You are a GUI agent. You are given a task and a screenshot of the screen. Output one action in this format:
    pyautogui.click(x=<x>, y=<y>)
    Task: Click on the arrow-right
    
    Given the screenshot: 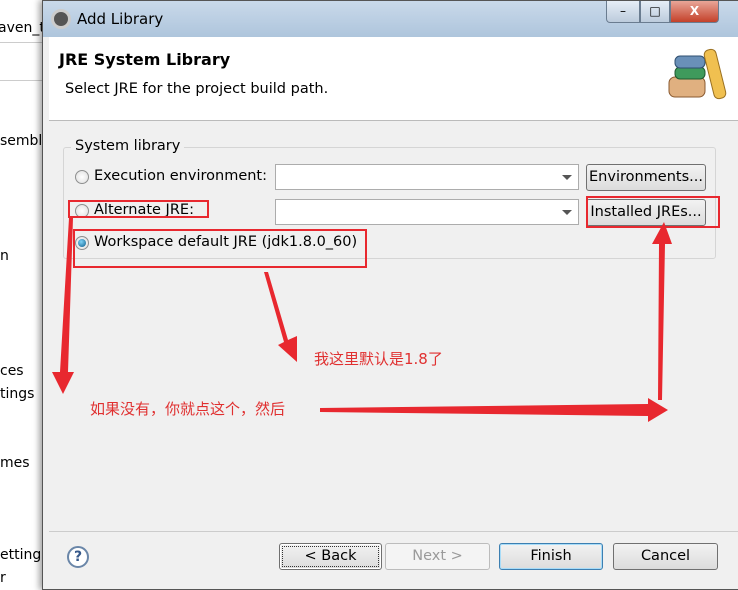 What is the action you would take?
    pyautogui.click(x=494, y=410)
    